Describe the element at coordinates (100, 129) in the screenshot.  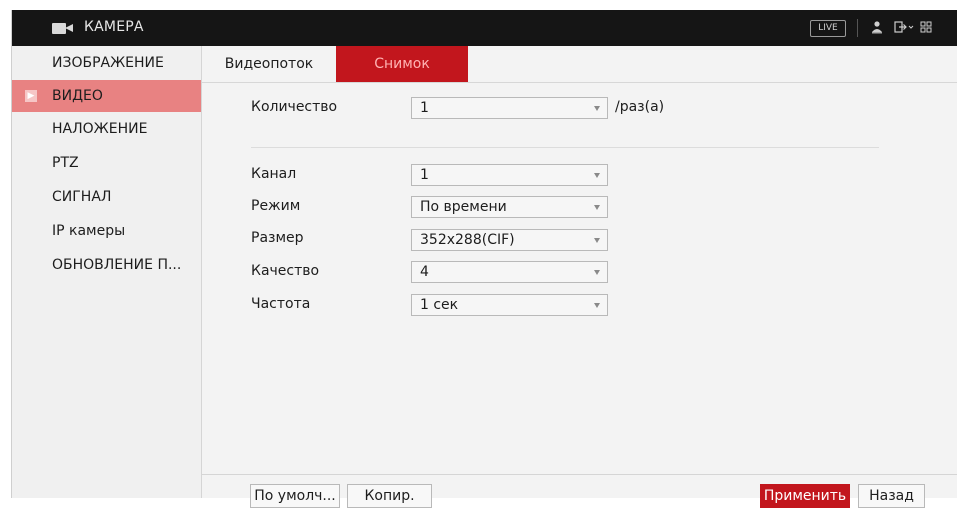
I see `sidebar-item-label: НАЛОЖЕНИЕ` at that location.